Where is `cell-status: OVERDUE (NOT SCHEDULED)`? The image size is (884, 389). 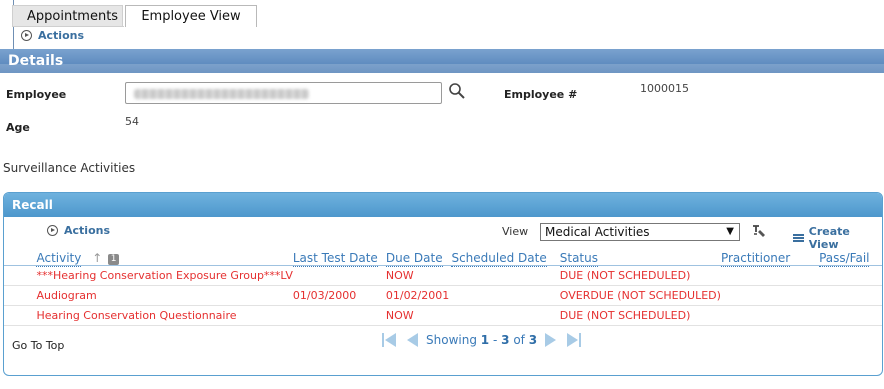 cell-status: OVERDUE (NOT SCHEDULED) is located at coordinates (640, 295).